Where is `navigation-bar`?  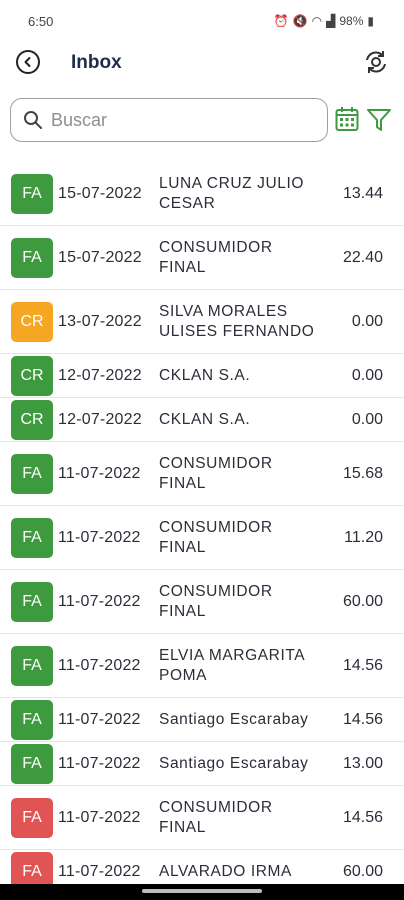
navigation-bar is located at coordinates (202, 892).